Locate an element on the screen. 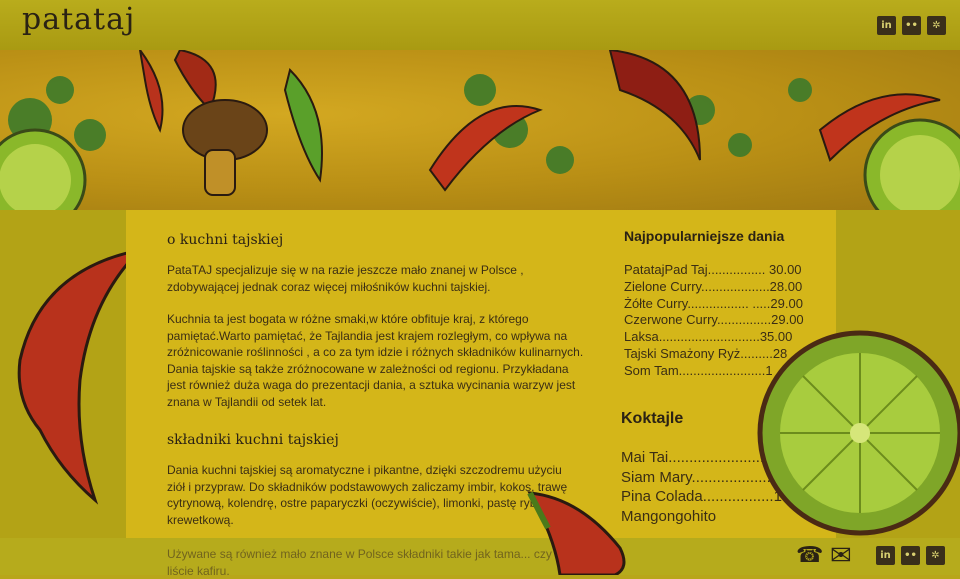 This screenshot has width=960, height=579. social-links-bottom: in •• ✲ is located at coordinates (910, 555).